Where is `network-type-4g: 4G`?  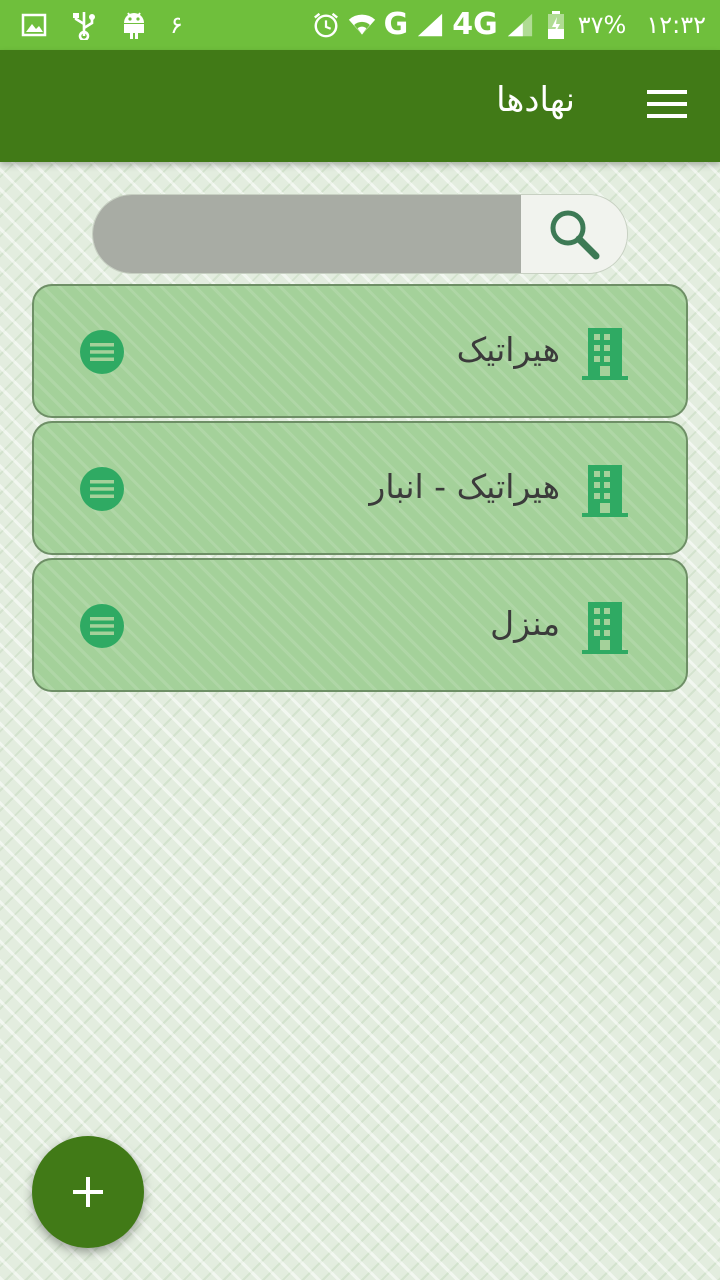 network-type-4g: 4G is located at coordinates (475, 24).